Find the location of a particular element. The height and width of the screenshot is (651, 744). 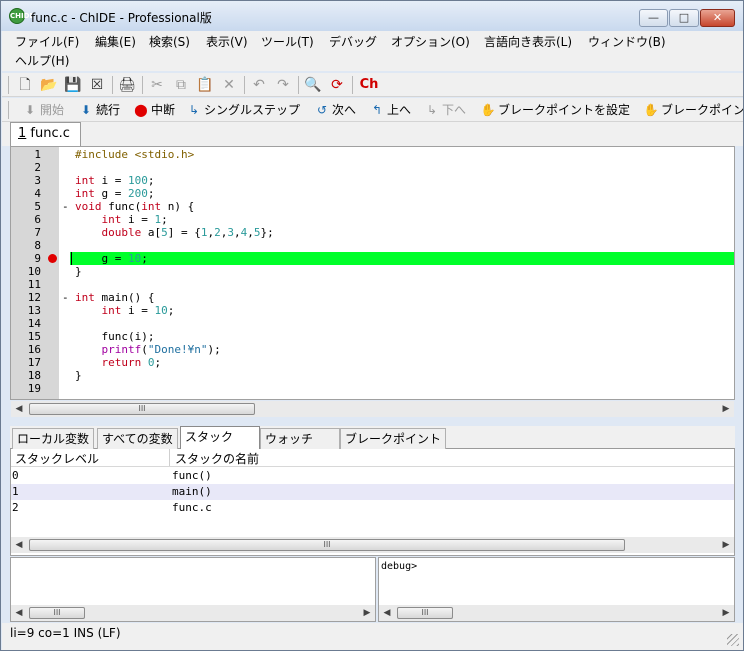

minimize-button: — is located at coordinates (653, 18).